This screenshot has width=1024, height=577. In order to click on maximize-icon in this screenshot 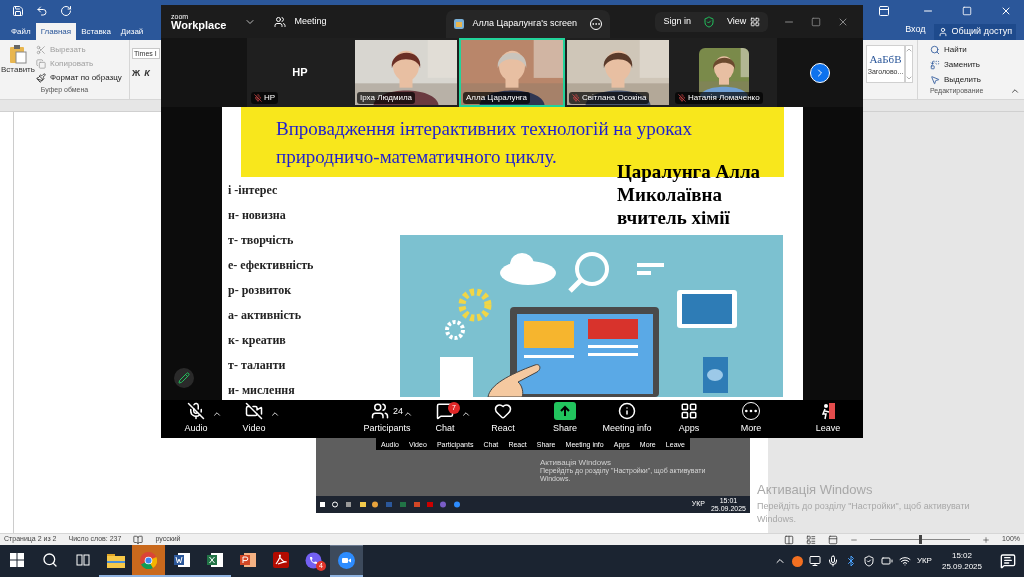, I will do `click(816, 21)`.